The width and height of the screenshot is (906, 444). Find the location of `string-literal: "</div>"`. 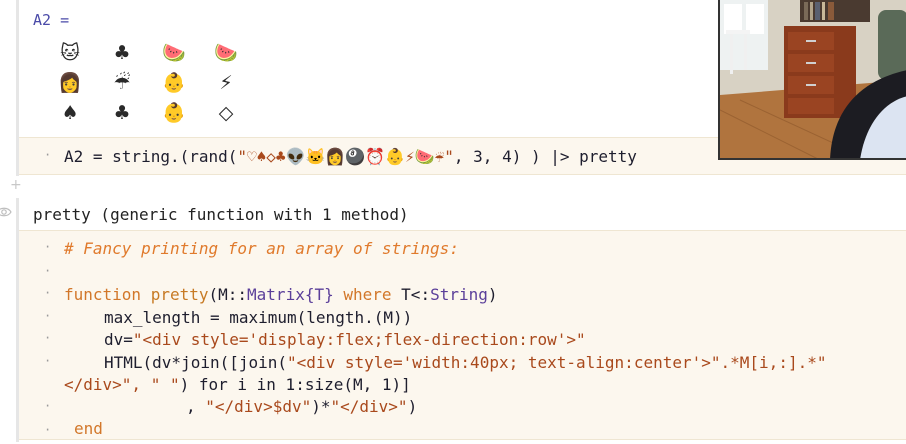

string-literal: "</div>" is located at coordinates (369, 406).